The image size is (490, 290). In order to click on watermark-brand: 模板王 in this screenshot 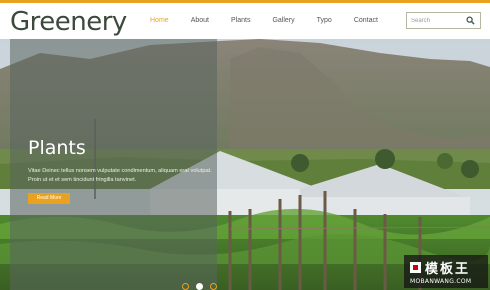, I will do `click(448, 269)`.